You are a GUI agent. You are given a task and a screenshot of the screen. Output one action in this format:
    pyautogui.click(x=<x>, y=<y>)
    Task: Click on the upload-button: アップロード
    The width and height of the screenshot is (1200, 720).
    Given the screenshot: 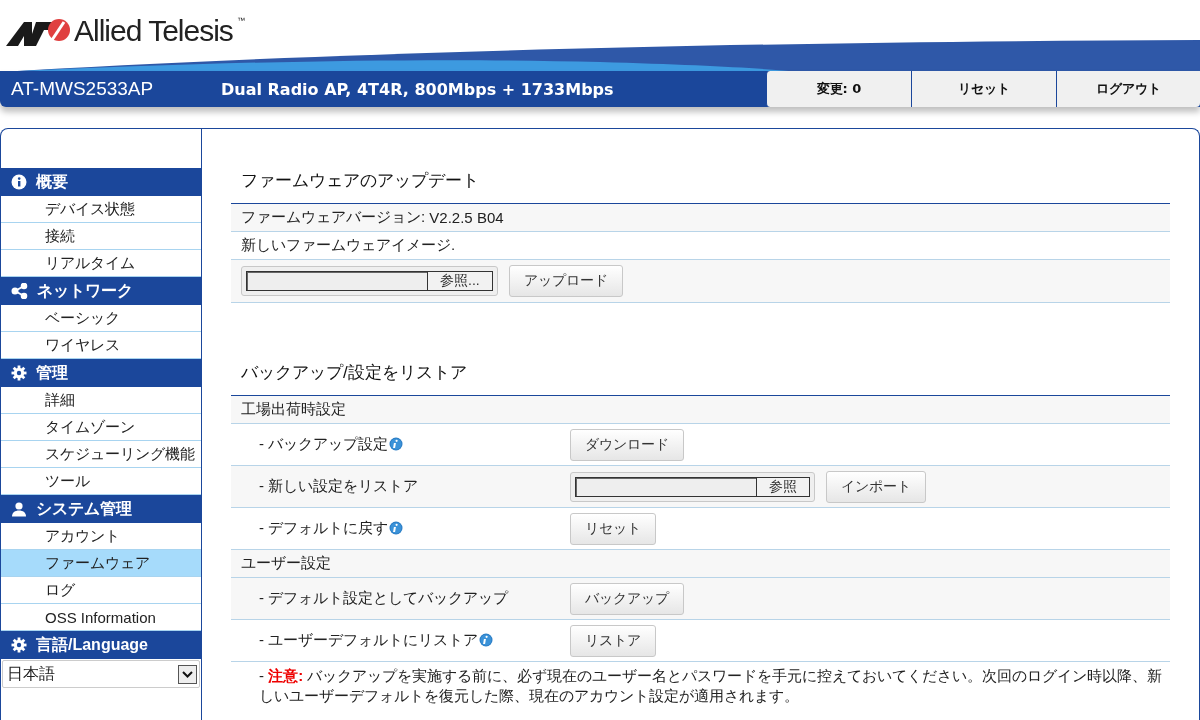 What is the action you would take?
    pyautogui.click(x=565, y=281)
    